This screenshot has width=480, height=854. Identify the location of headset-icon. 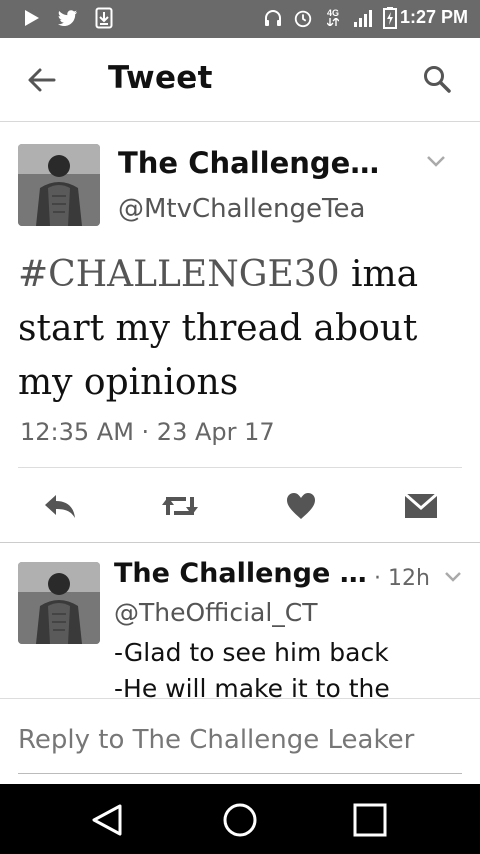
(273, 18).